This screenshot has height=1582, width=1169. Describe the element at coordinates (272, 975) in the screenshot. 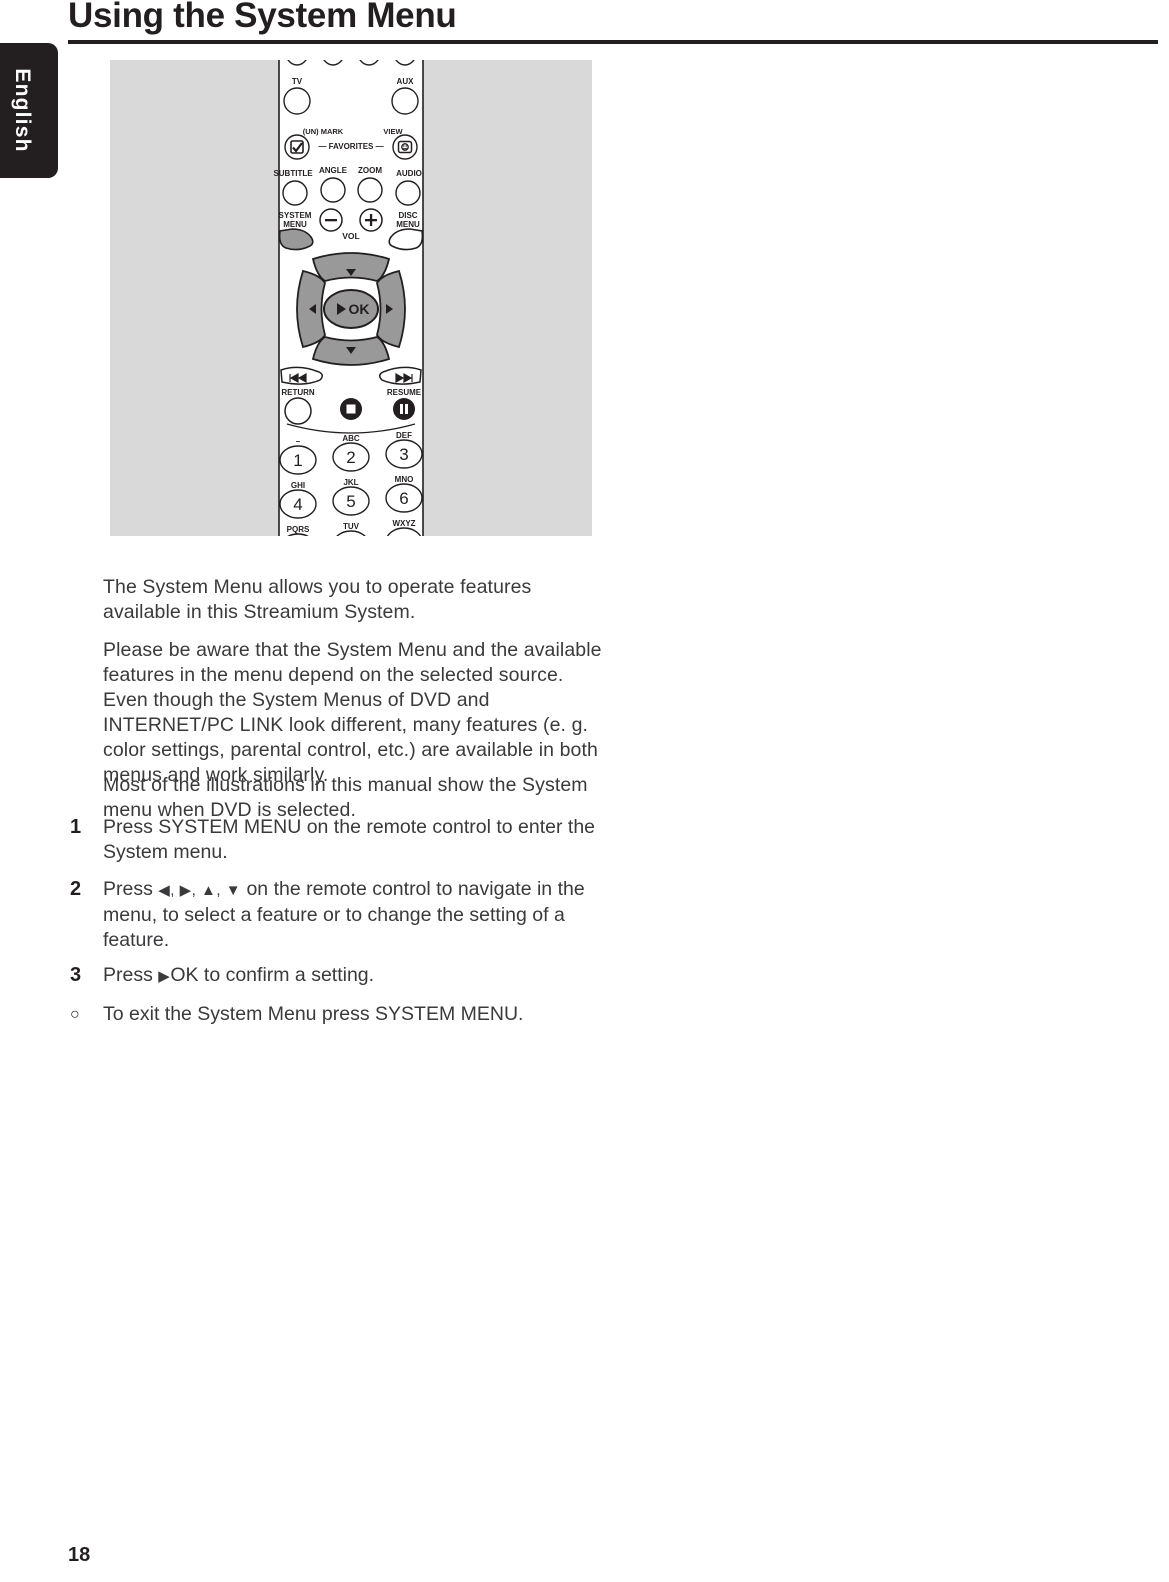

I see `step-3-text-after: OK to confirm a setting.` at that location.